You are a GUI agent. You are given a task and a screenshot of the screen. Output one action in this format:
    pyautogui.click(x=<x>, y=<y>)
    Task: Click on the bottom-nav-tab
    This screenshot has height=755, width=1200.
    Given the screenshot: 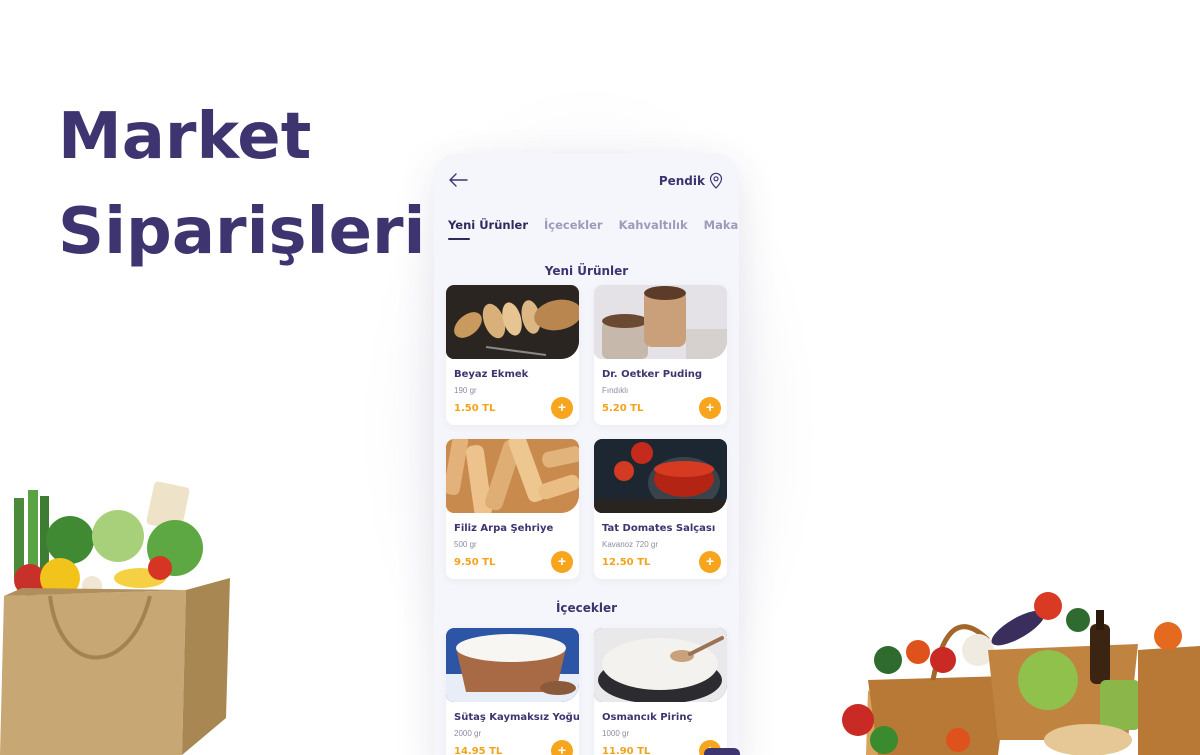 What is the action you would take?
    pyautogui.click(x=722, y=751)
    